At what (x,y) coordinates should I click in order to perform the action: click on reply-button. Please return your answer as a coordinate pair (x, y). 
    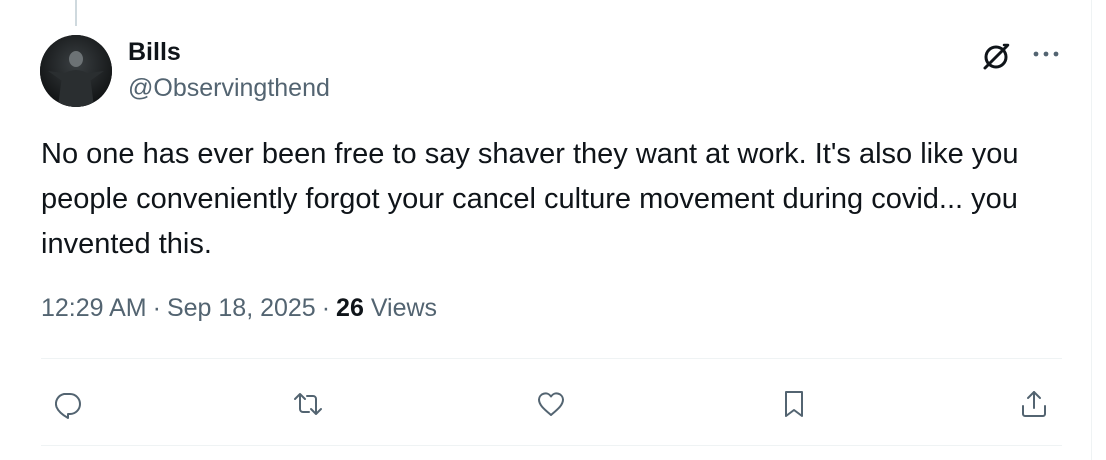
    Looking at the image, I should click on (67, 404).